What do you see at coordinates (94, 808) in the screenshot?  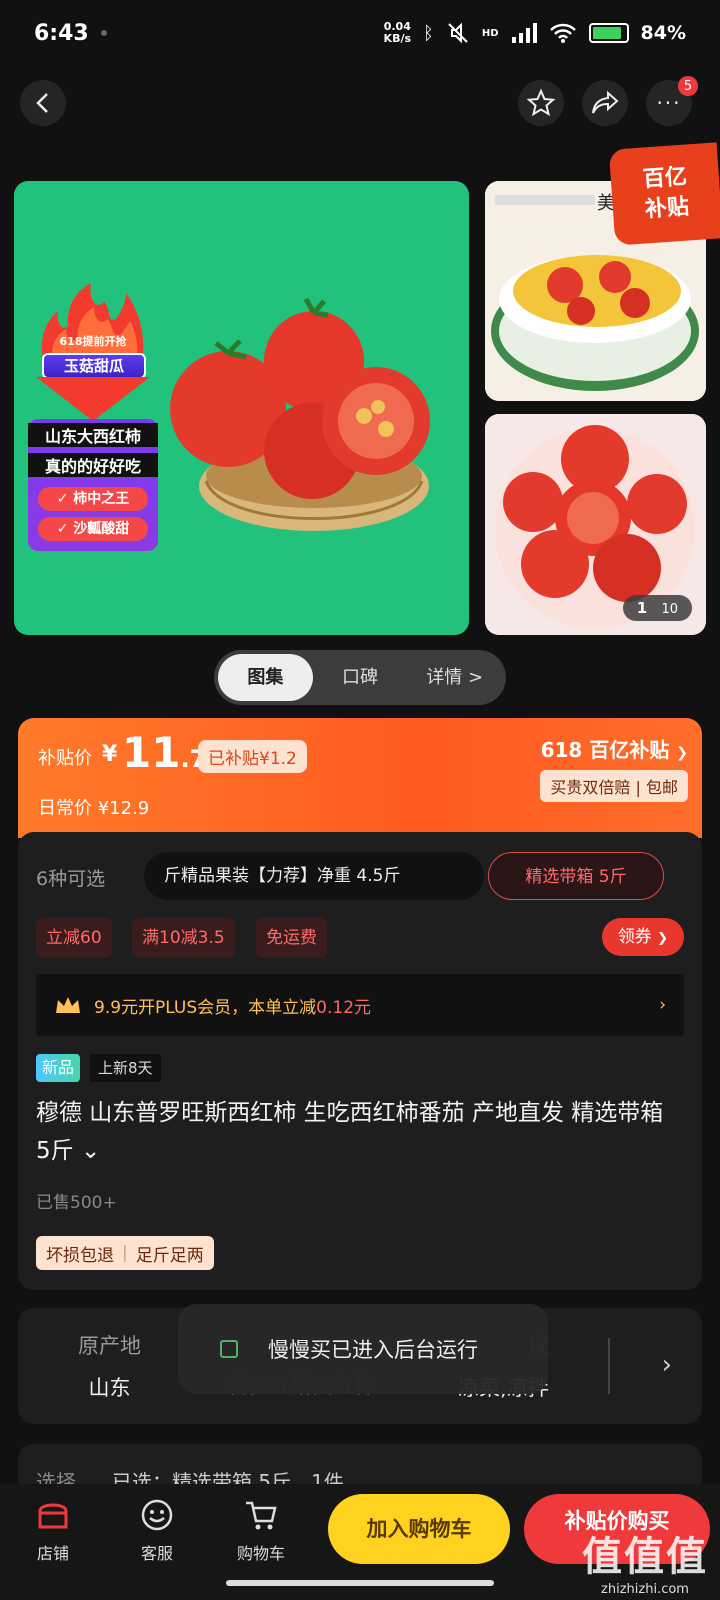 I see `daily-price: 日常价 ¥12.9` at bounding box center [94, 808].